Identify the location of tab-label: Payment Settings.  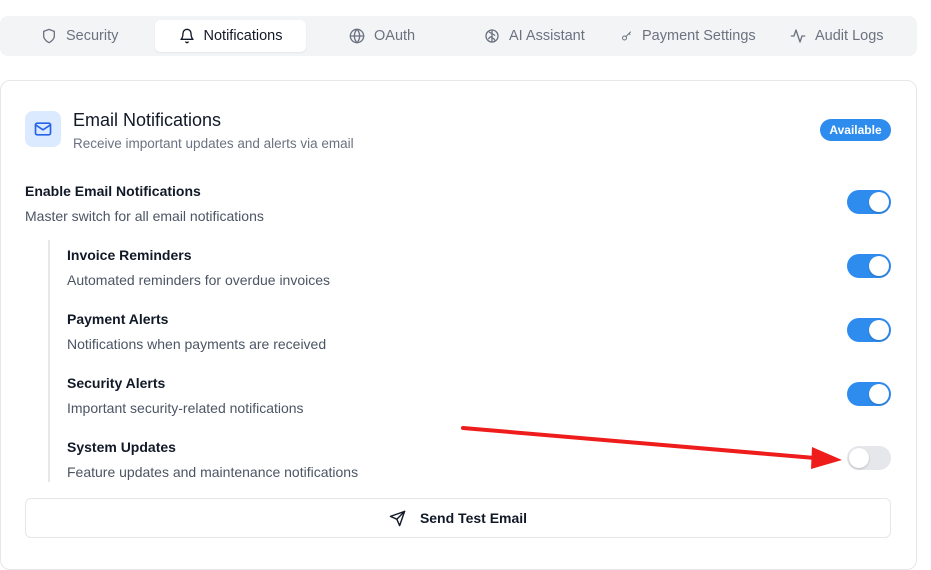
(699, 36).